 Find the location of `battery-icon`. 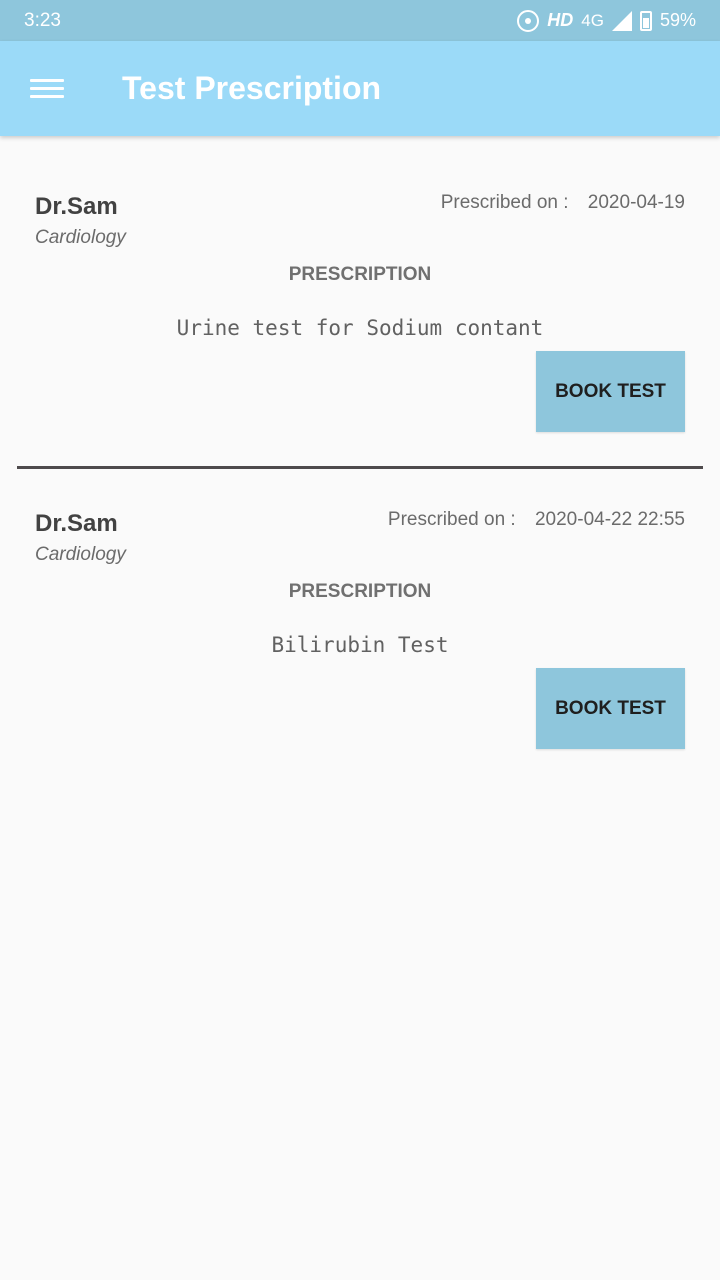

battery-icon is located at coordinates (645, 20).